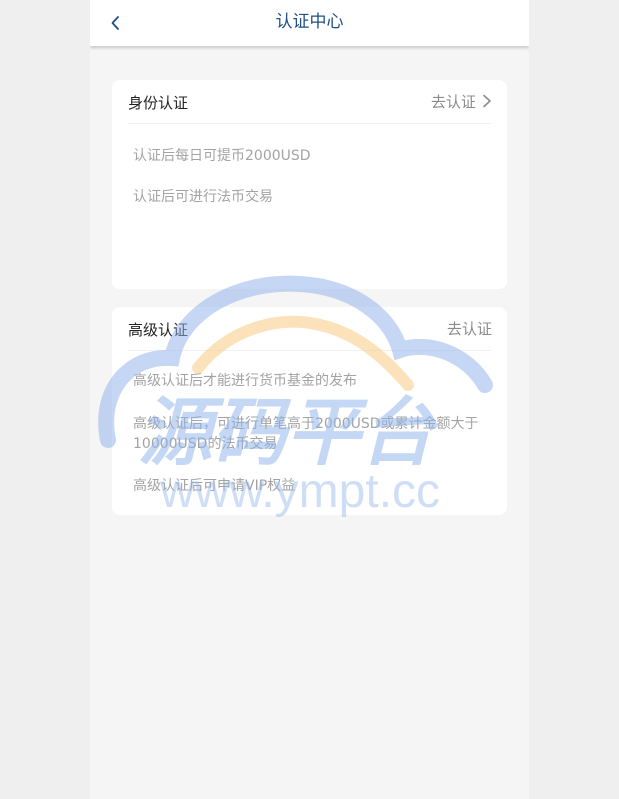 This screenshot has height=799, width=619. What do you see at coordinates (222, 156) in the screenshot?
I see `benefit-item: 认证后每日可提币2000USD` at bounding box center [222, 156].